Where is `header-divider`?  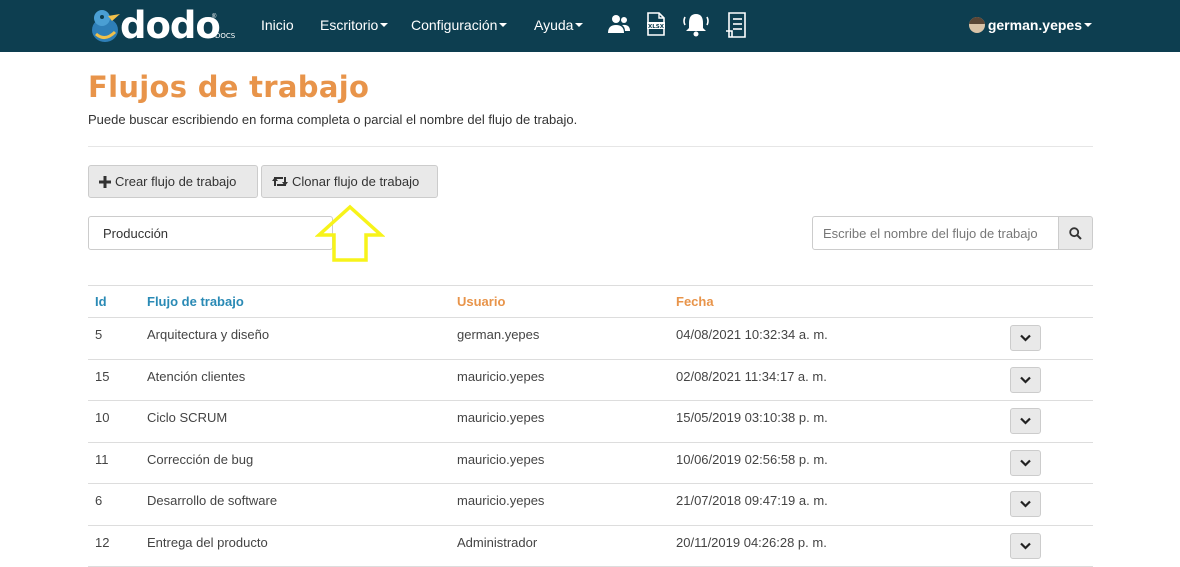
header-divider is located at coordinates (590, 146).